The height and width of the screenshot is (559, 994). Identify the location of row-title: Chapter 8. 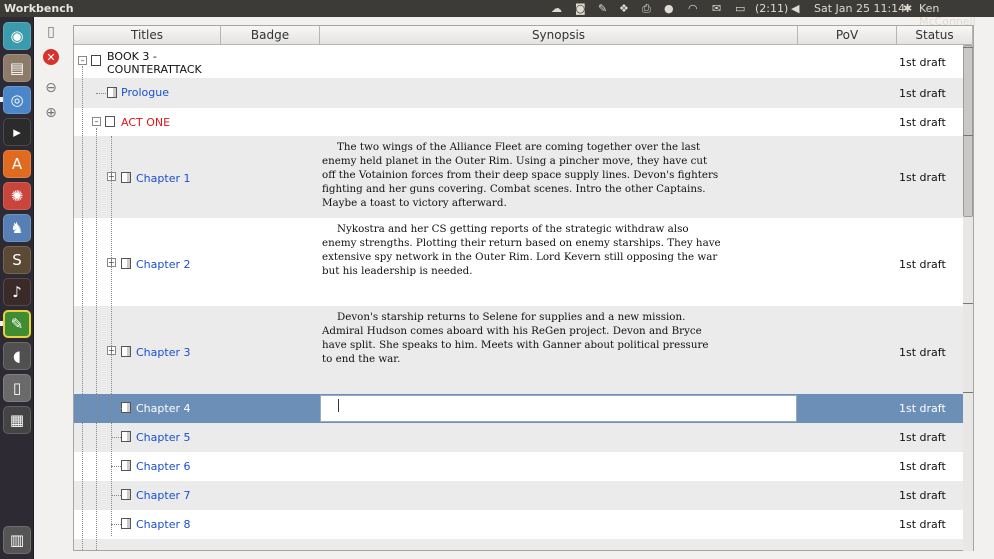
(163, 524).